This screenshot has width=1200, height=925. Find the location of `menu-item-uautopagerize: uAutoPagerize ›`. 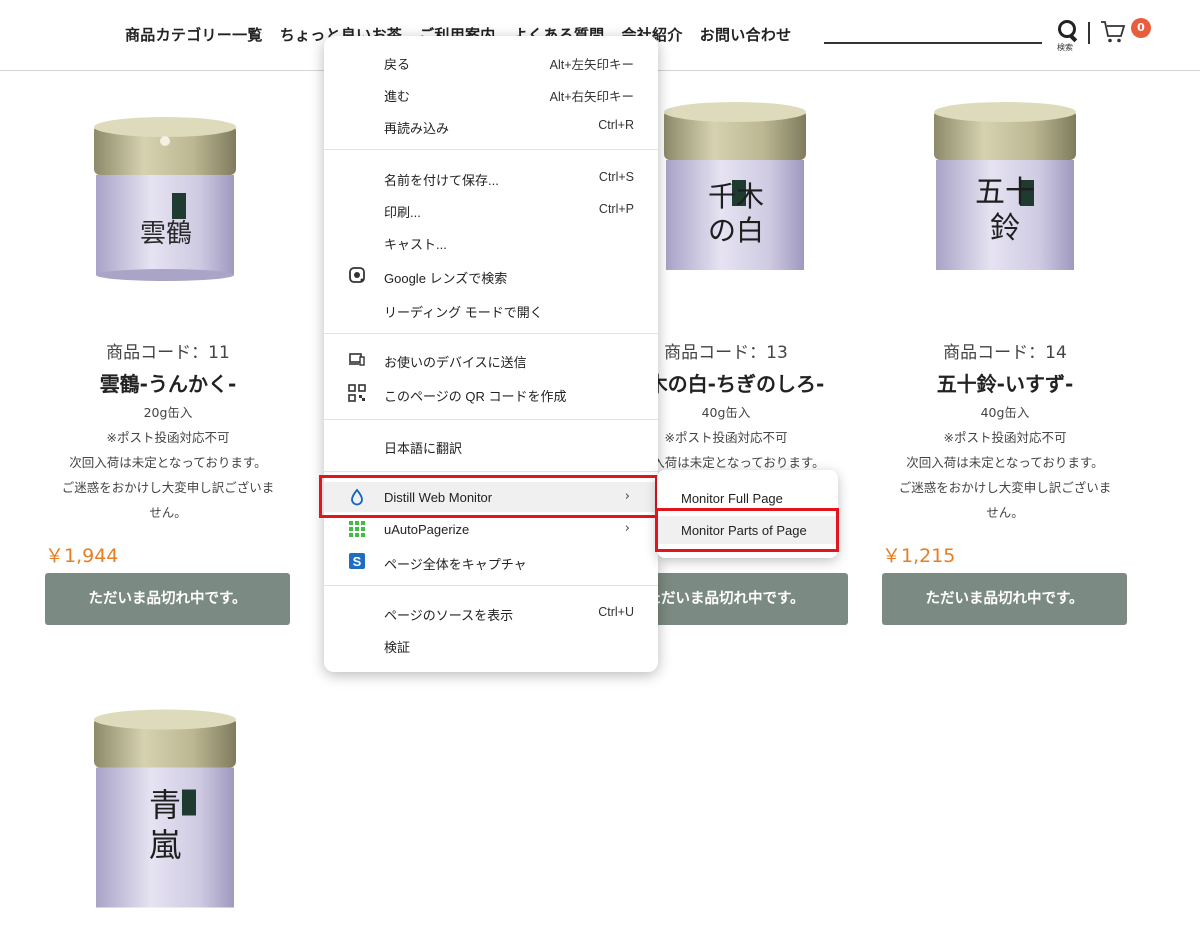

menu-item-uautopagerize: uAutoPagerize › is located at coordinates (491, 529).